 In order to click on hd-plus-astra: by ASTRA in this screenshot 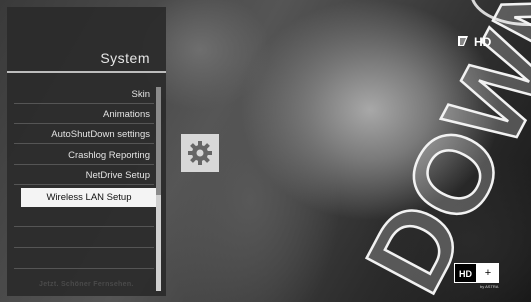, I will do `click(489, 286)`.